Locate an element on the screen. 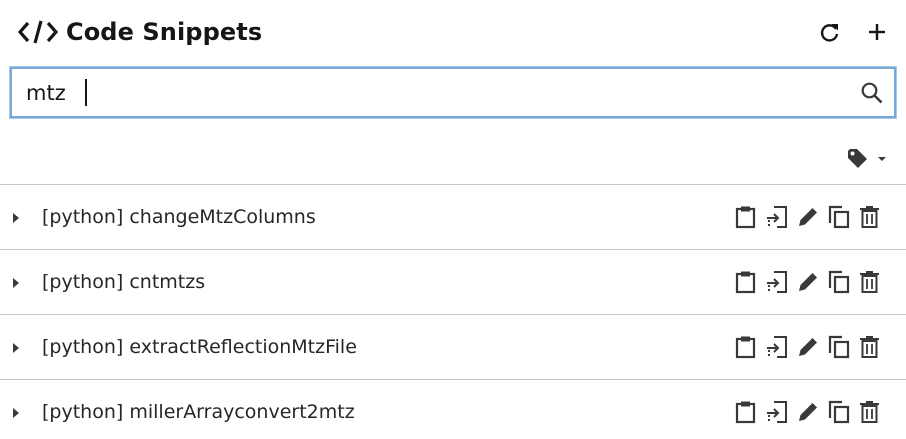 The image size is (906, 439). code-icon is located at coordinates (39, 32).